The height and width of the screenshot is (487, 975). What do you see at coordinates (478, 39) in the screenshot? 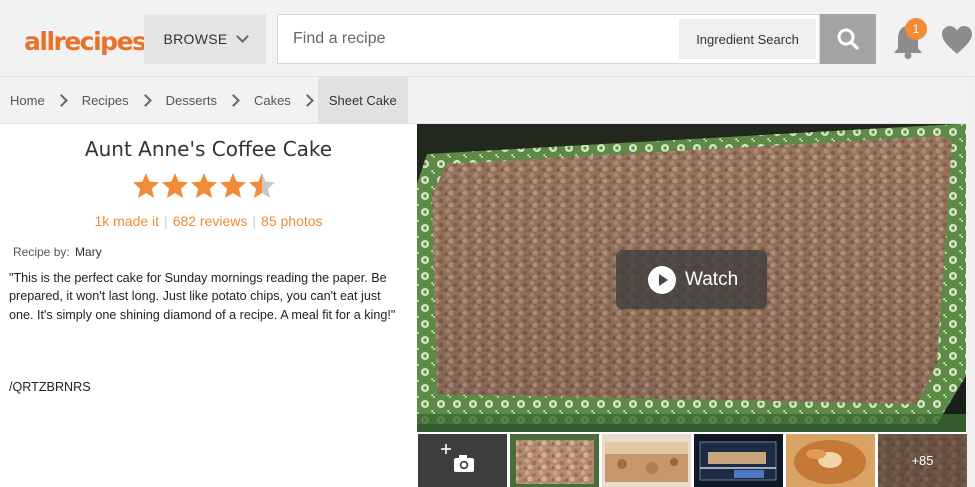
I see `search-input` at bounding box center [478, 39].